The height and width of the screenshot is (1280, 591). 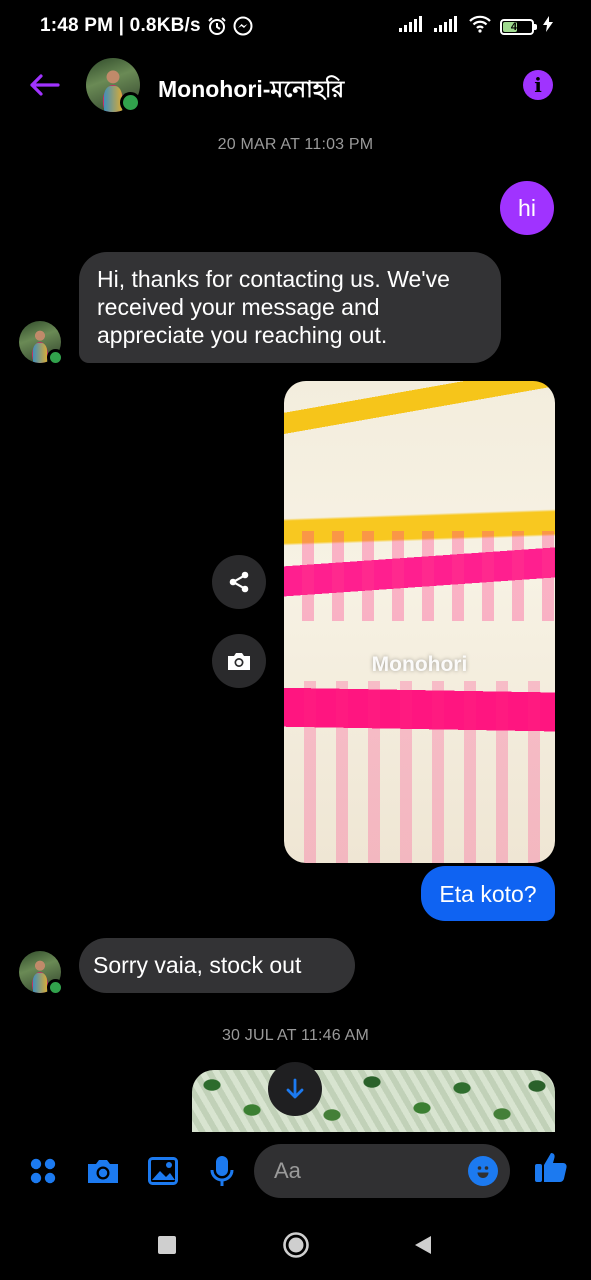 I want to click on back-button, so click(x=44, y=85).